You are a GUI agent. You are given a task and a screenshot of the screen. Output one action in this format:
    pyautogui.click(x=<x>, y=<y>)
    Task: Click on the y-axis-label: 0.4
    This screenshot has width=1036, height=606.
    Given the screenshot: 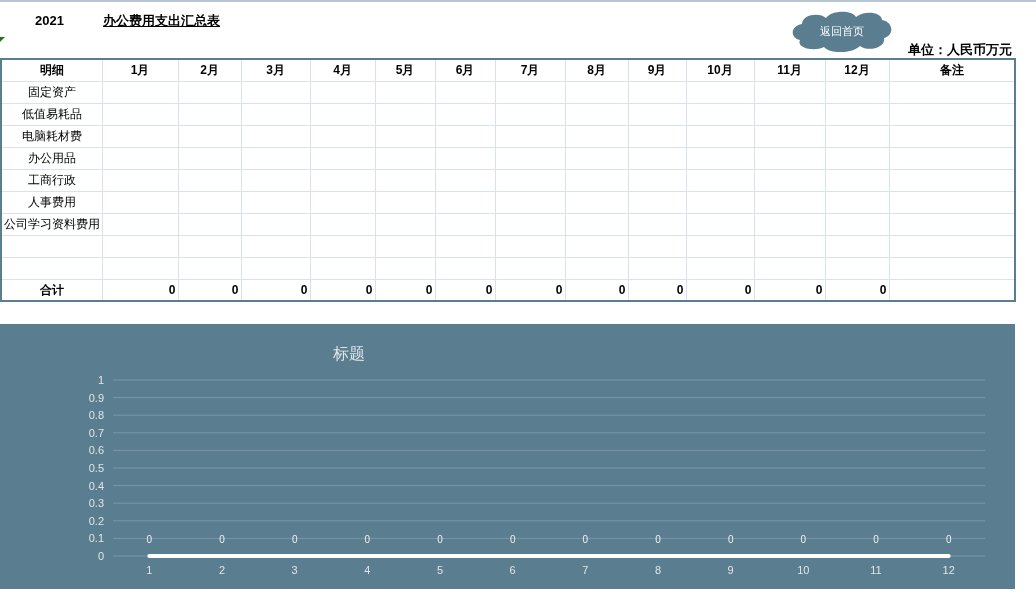 What is the action you would take?
    pyautogui.click(x=96, y=485)
    